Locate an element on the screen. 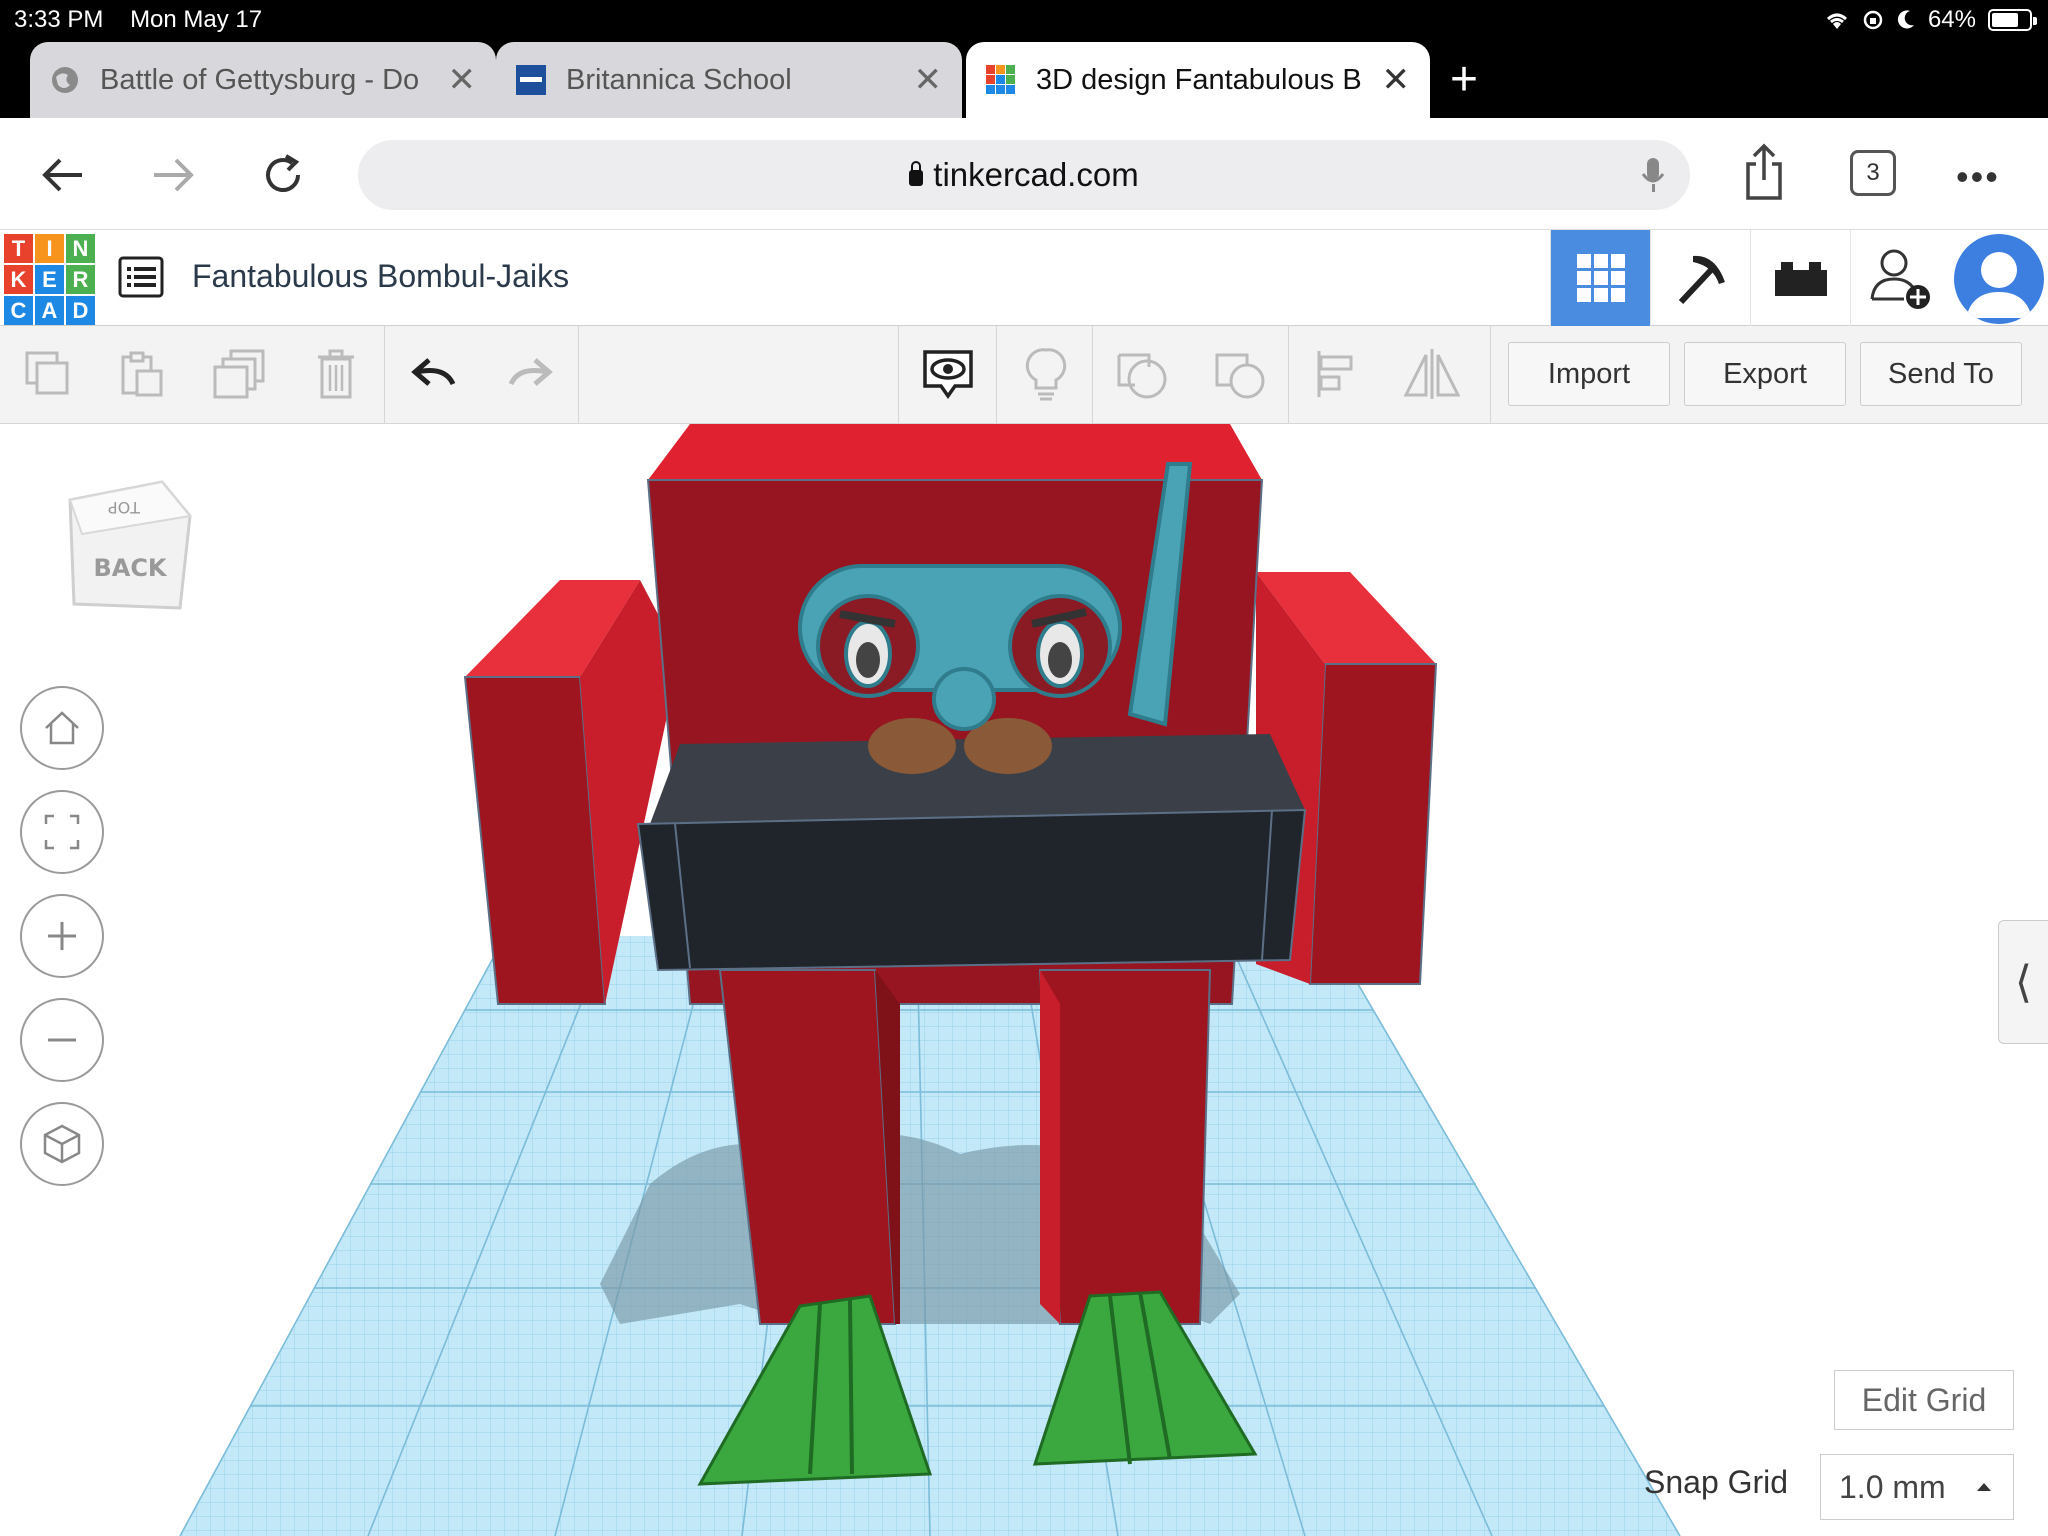 This screenshot has width=2048, height=1536. globe-icon is located at coordinates (65, 80).